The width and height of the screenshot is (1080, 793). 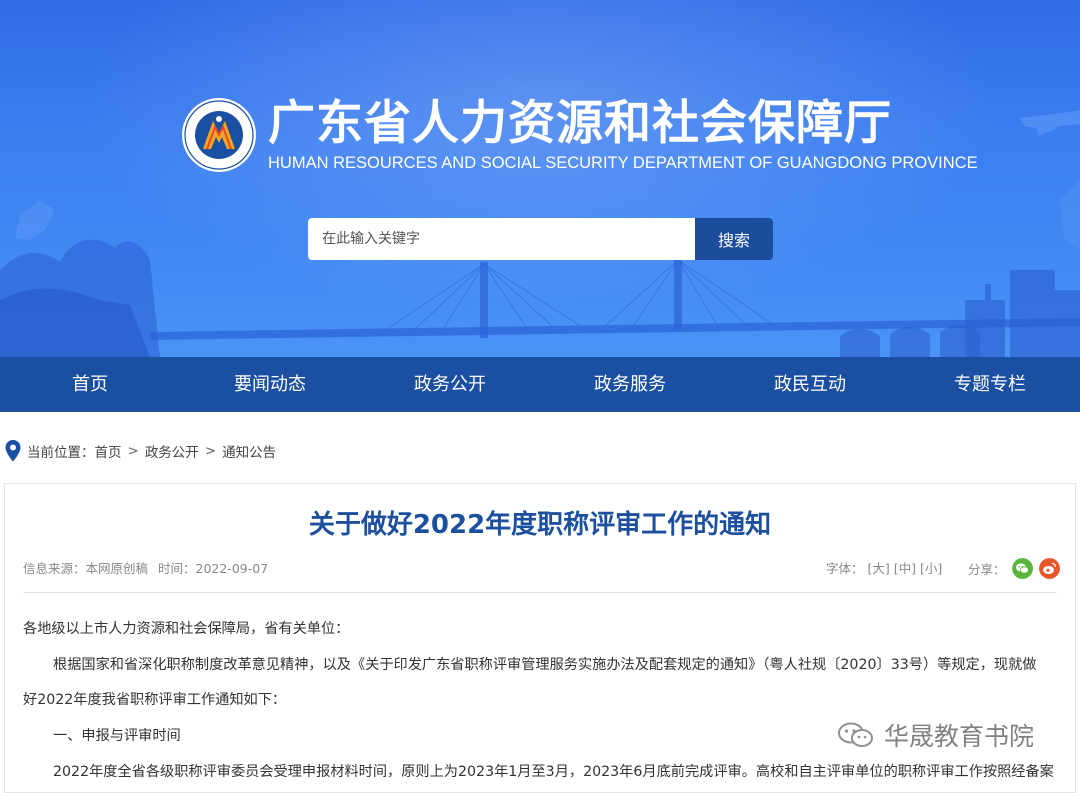 I want to click on breadcrumb-link-gov-affairs-open: 政务公开, so click(x=172, y=451).